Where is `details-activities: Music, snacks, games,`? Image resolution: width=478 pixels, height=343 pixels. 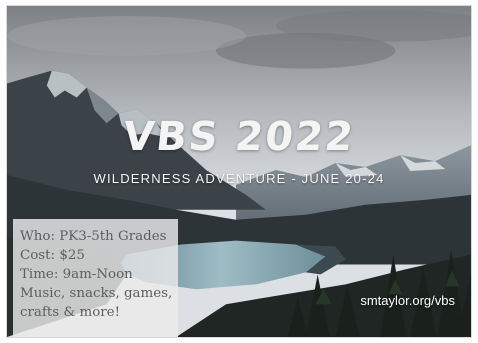 details-activities: Music, snacks, games, is located at coordinates (96, 293).